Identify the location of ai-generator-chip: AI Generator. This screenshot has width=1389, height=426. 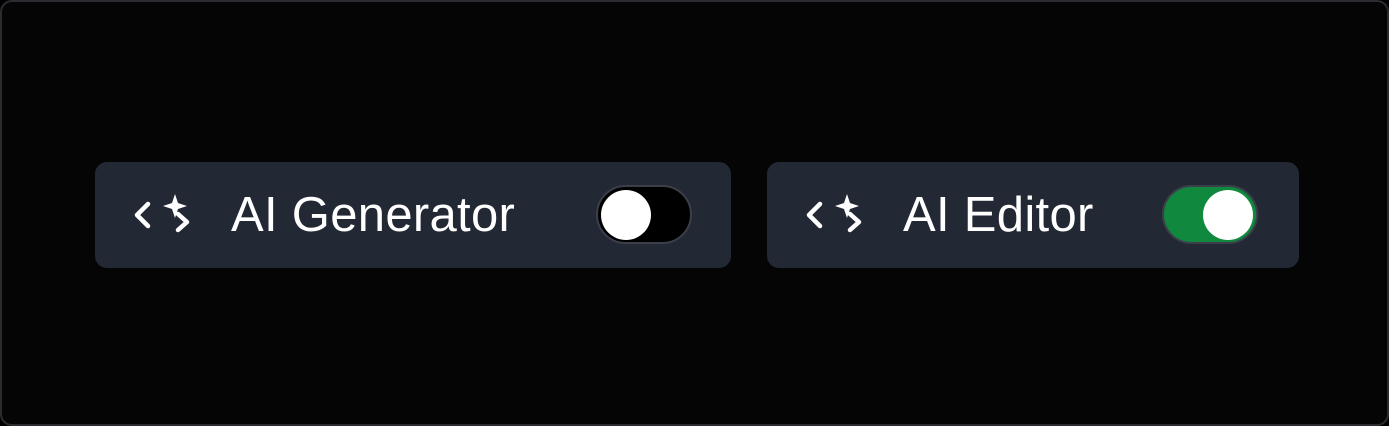
(413, 215).